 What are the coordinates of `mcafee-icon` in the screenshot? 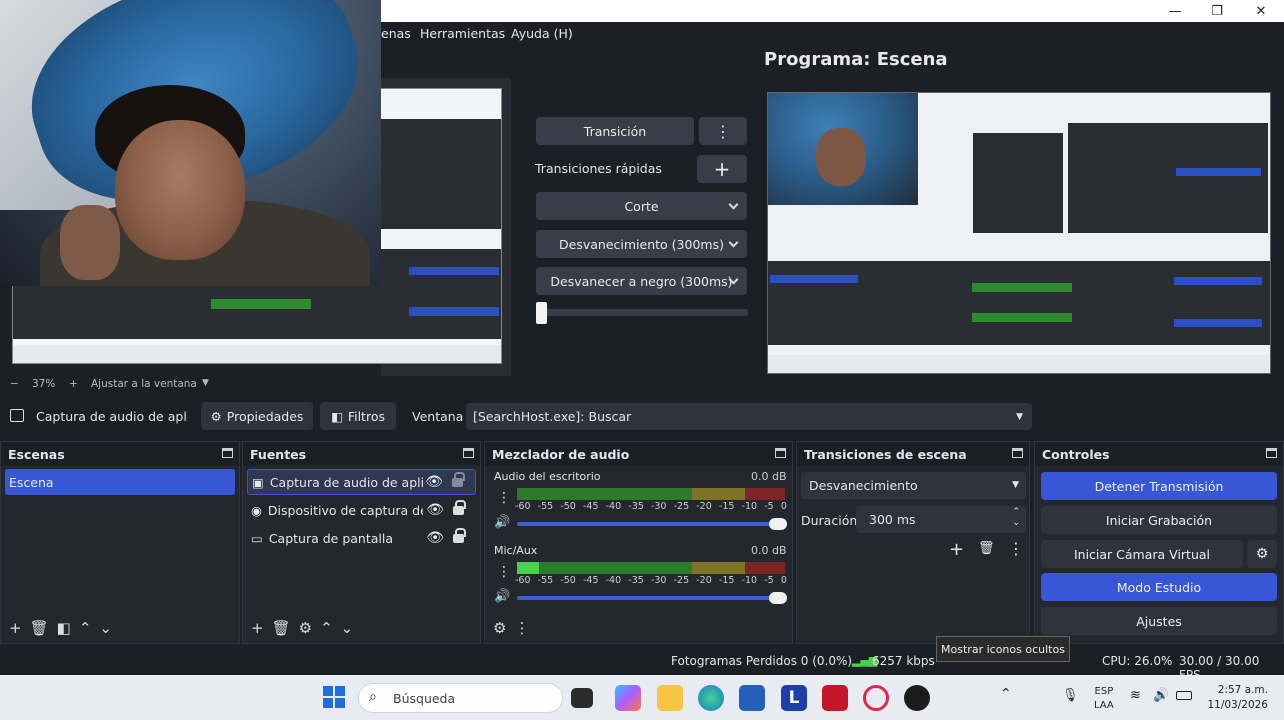 It's located at (835, 698).